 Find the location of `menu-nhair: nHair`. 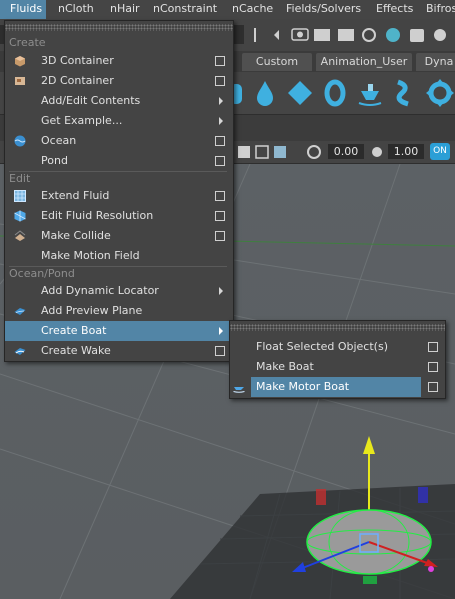

menu-nhair: nHair is located at coordinates (125, 9).